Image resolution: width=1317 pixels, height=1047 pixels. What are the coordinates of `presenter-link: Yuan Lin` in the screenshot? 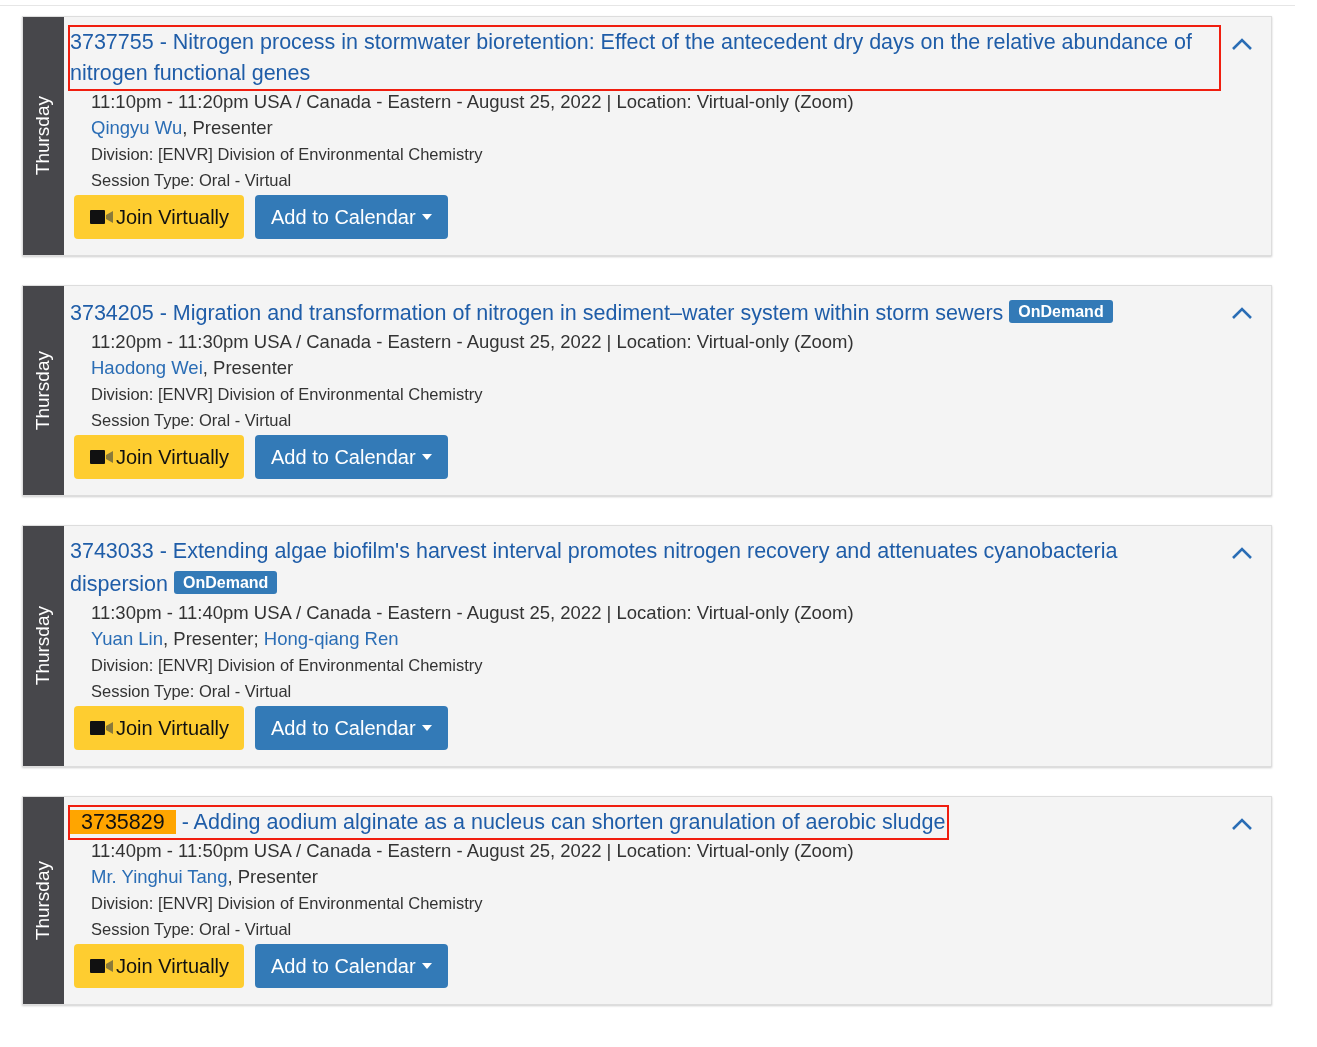 It's located at (127, 638).